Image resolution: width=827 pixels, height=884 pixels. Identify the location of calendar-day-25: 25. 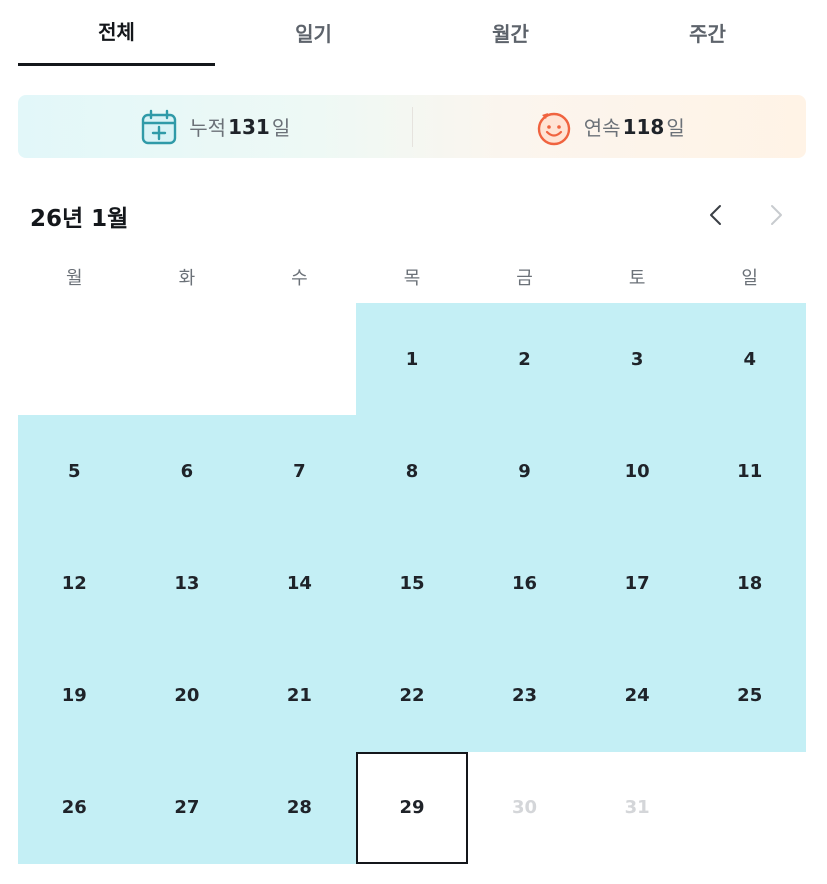
(749, 695).